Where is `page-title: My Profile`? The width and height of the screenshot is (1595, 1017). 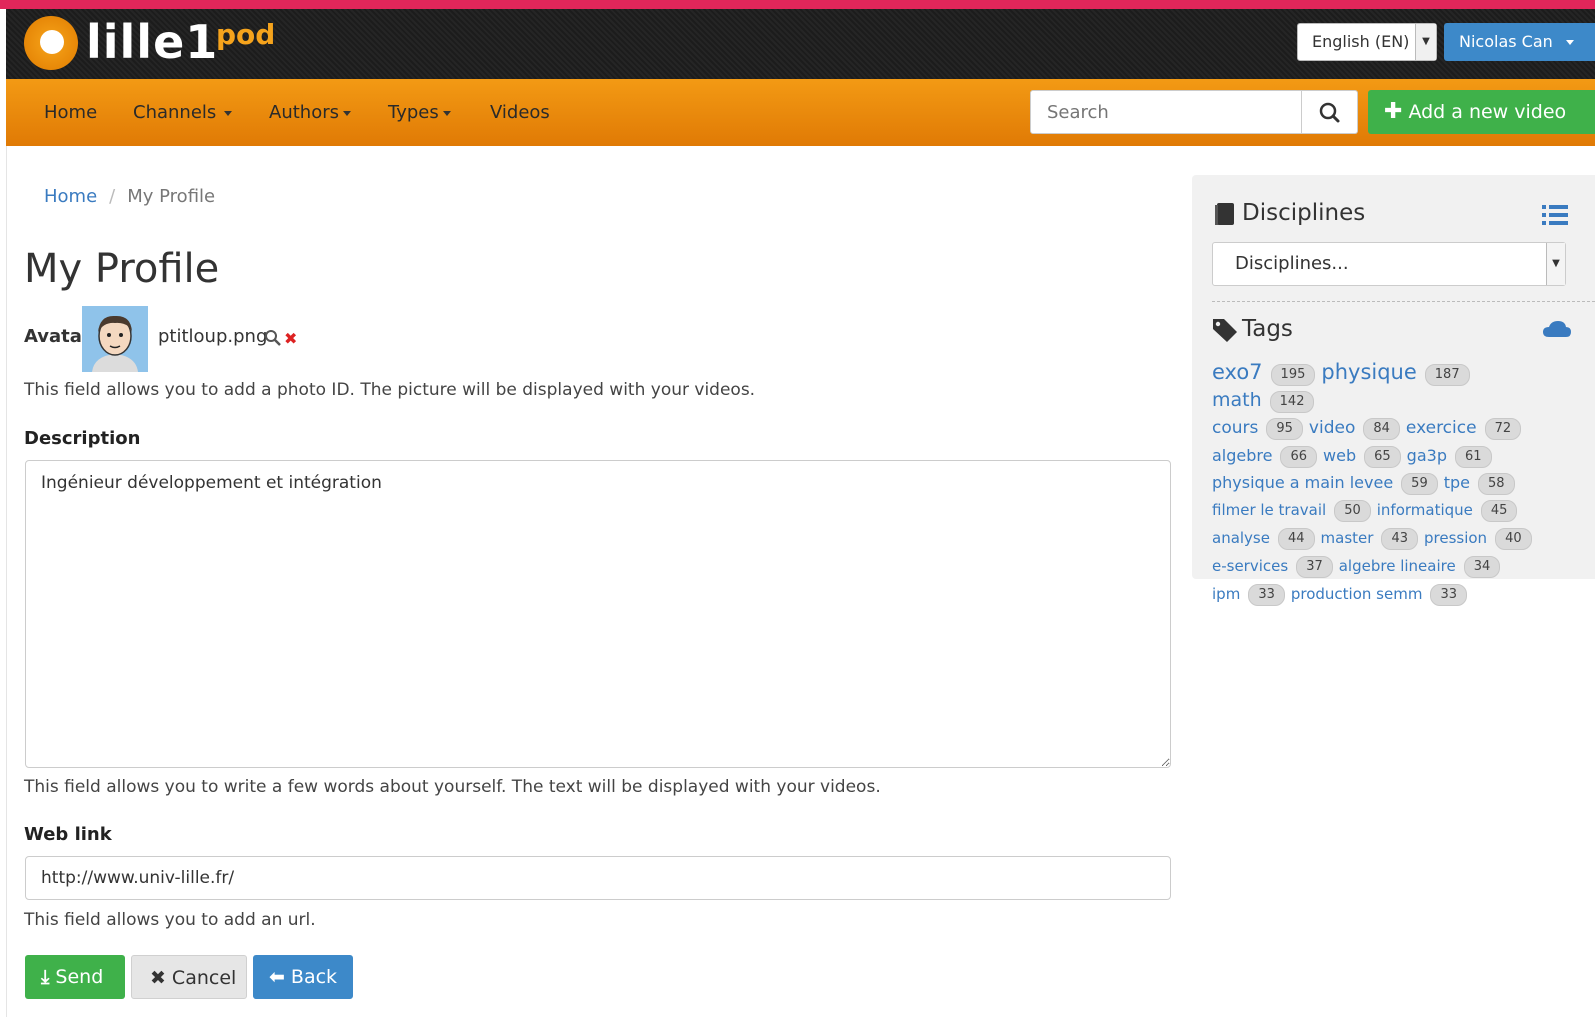 page-title: My Profile is located at coordinates (122, 269).